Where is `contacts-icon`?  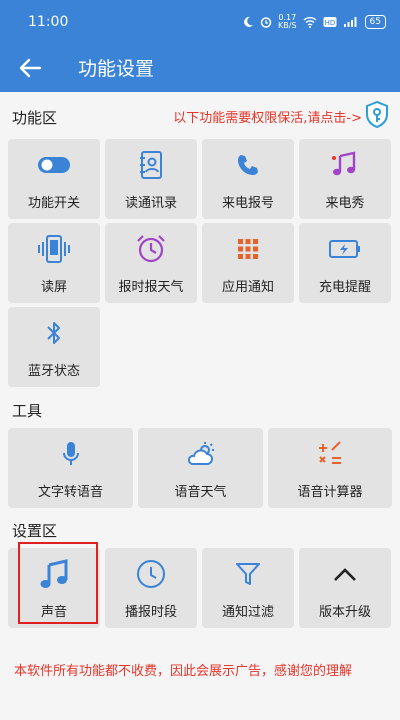 contacts-icon is located at coordinates (151, 165).